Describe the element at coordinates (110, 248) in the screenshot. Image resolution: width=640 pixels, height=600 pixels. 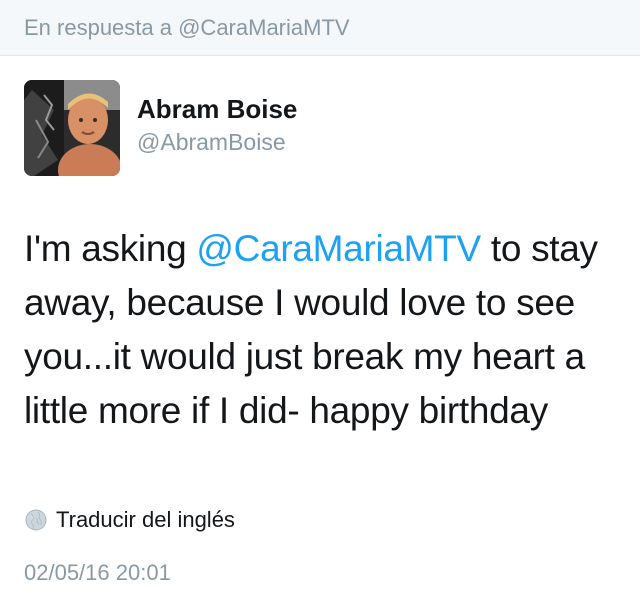
I see `tweet-text-before: I'm asking` at that location.